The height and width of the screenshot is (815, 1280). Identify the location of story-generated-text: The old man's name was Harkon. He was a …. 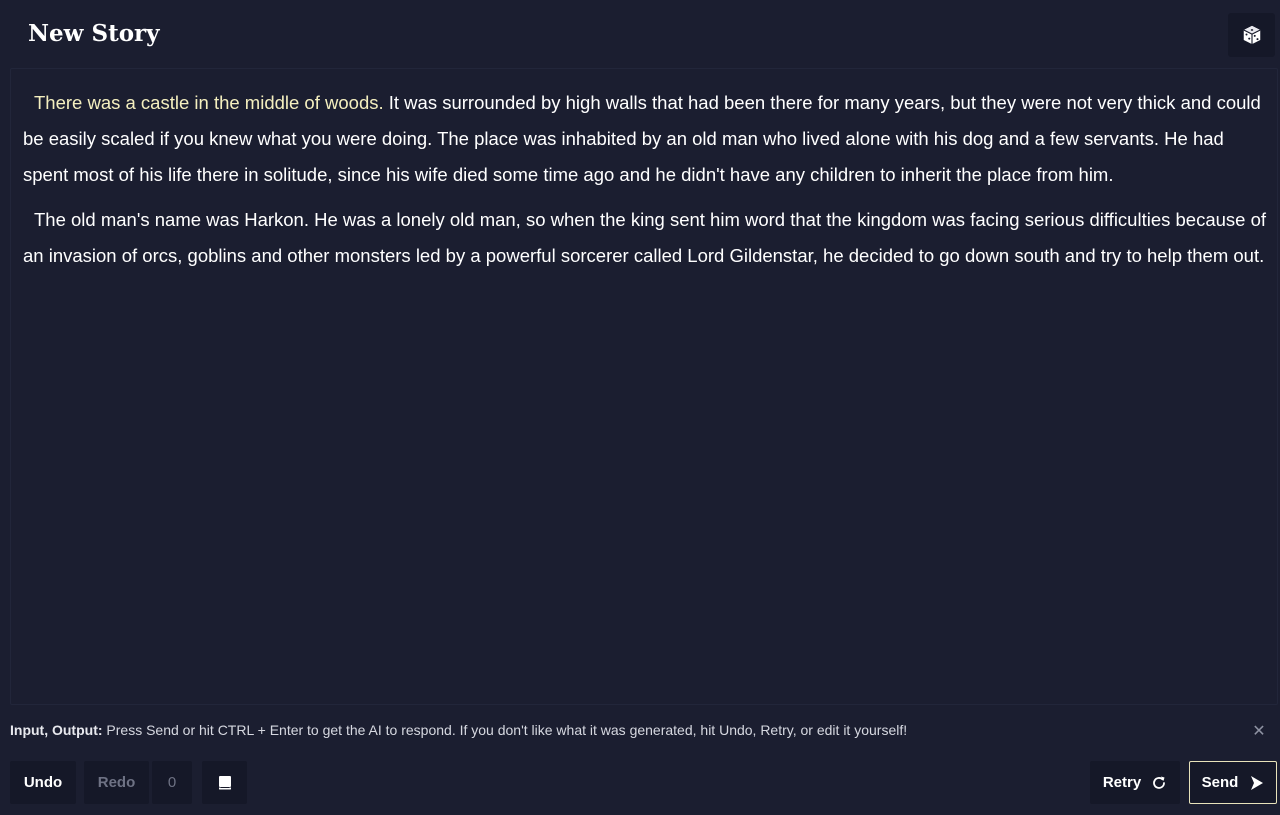
(645, 237).